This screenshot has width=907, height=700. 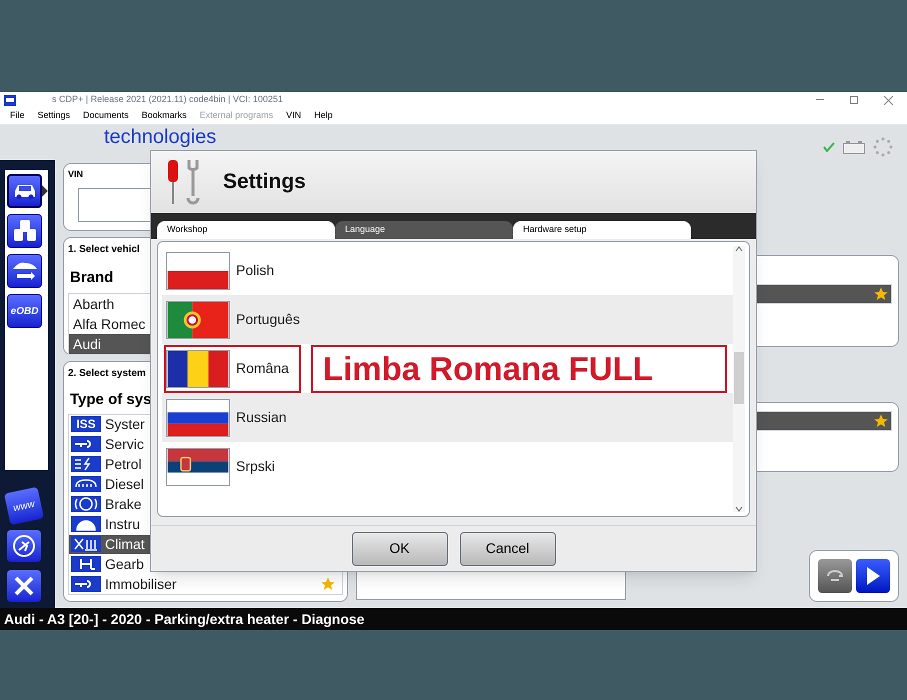 I want to click on menu-item: Settings, so click(x=54, y=116).